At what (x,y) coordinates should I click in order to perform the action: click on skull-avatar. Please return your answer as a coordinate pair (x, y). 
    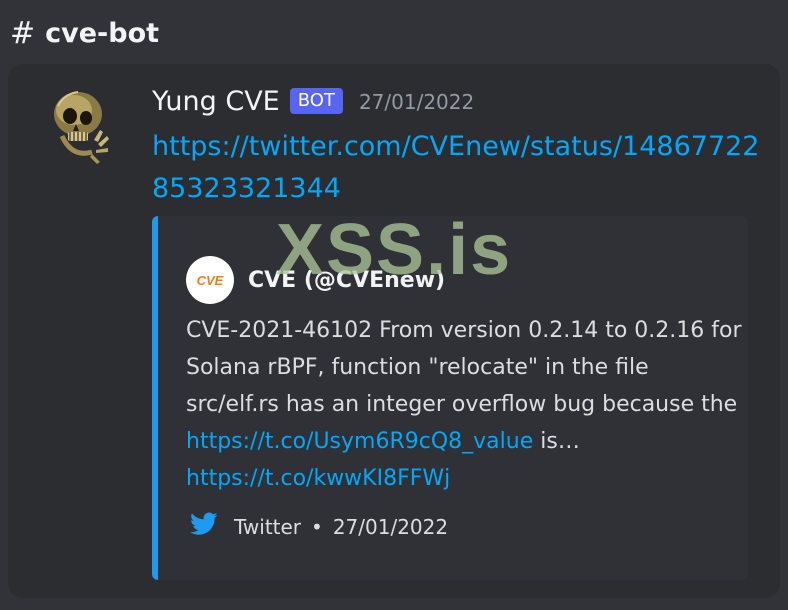
    Looking at the image, I should click on (81, 129).